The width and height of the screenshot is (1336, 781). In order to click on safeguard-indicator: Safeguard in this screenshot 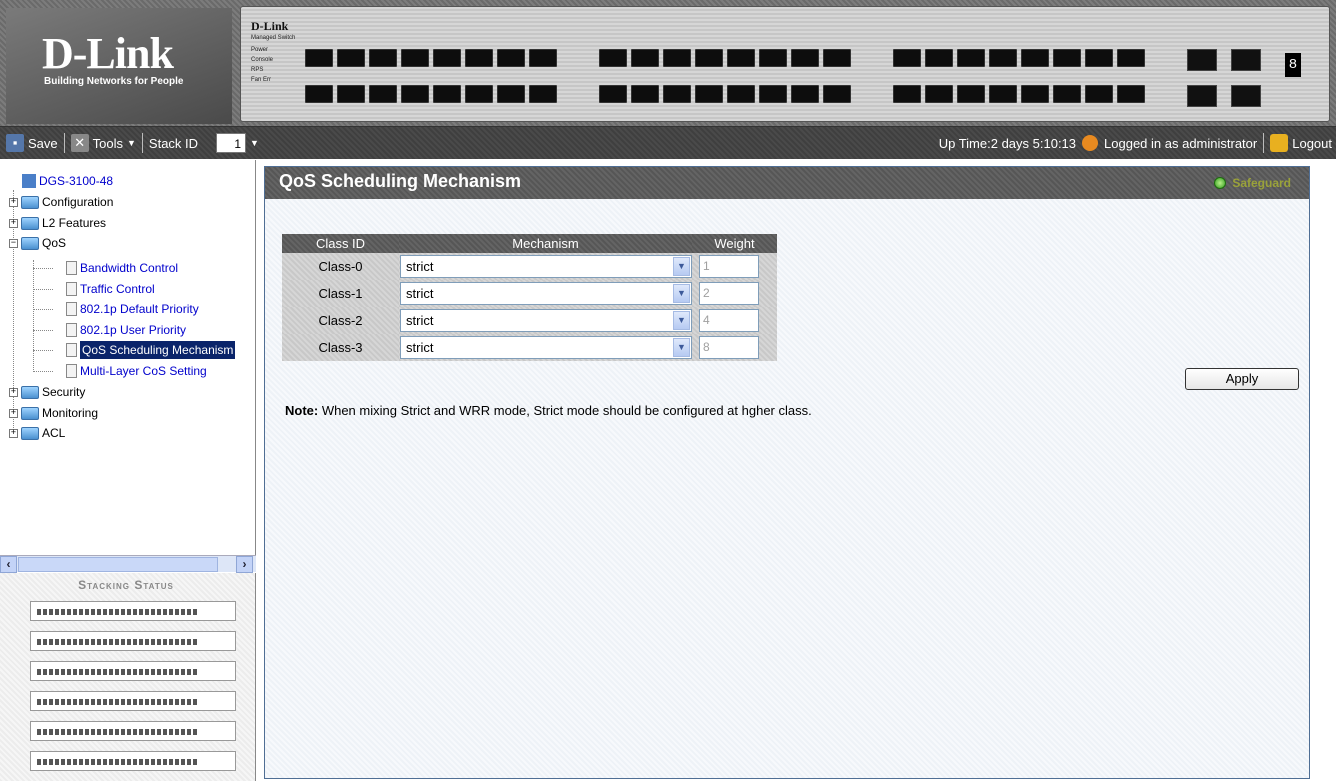, I will do `click(1252, 183)`.